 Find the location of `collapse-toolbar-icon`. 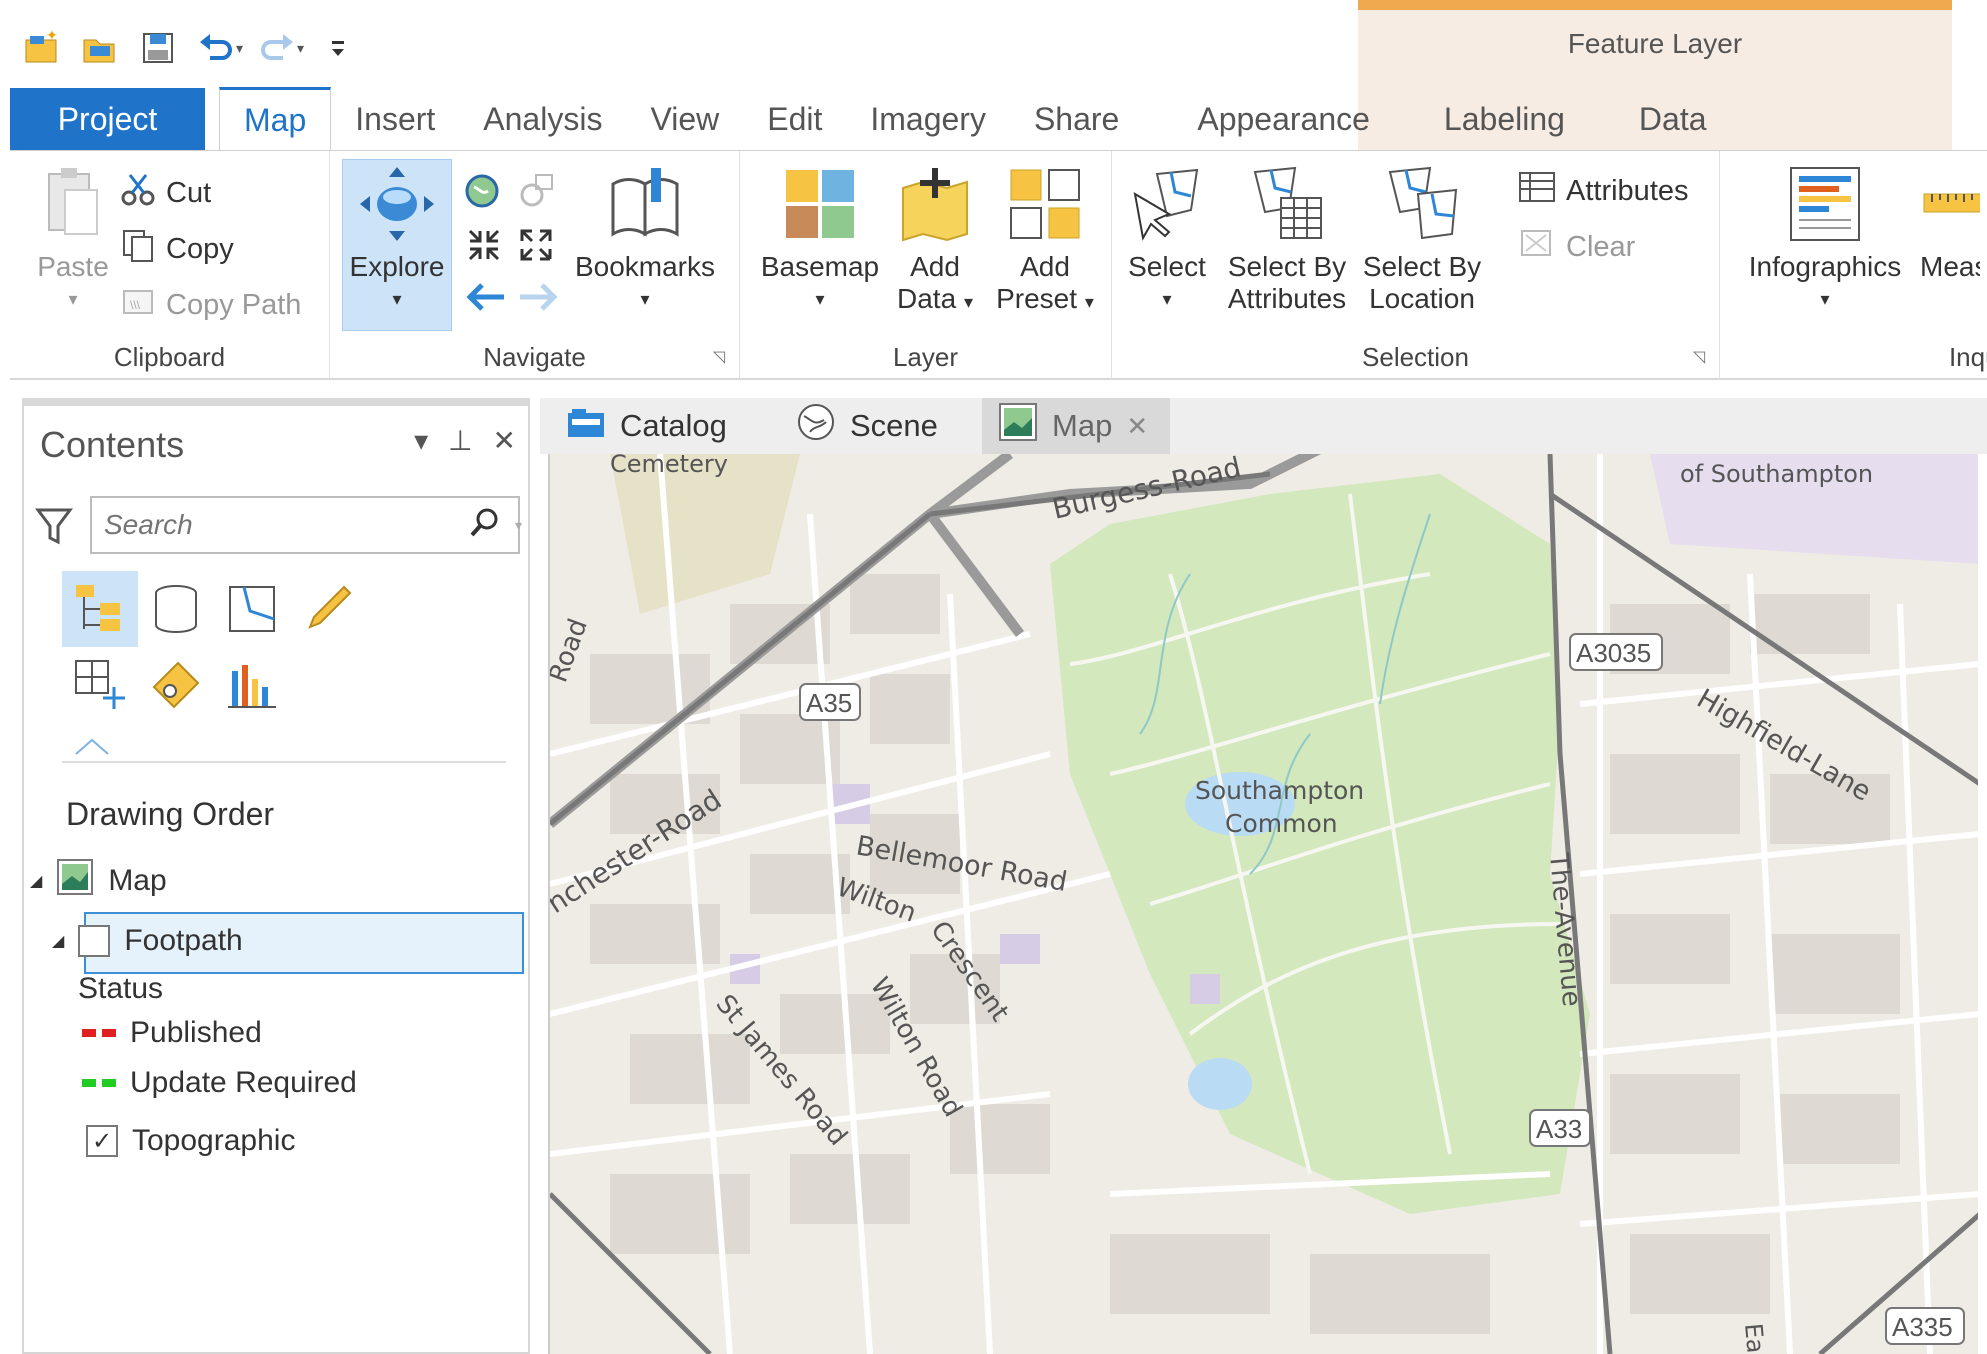

collapse-toolbar-icon is located at coordinates (92, 748).